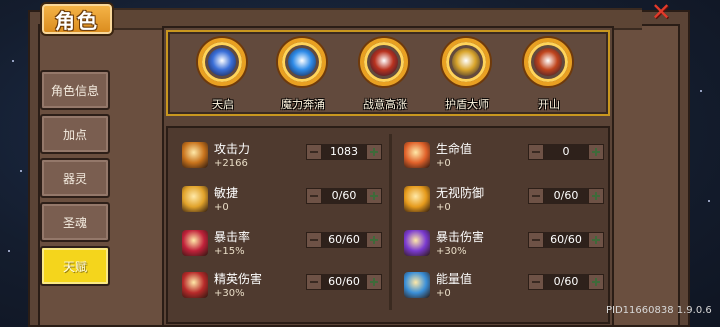 This screenshot has width=720, height=327. What do you see at coordinates (344, 152) in the screenshot?
I see `stat-value: 1083` at bounding box center [344, 152].